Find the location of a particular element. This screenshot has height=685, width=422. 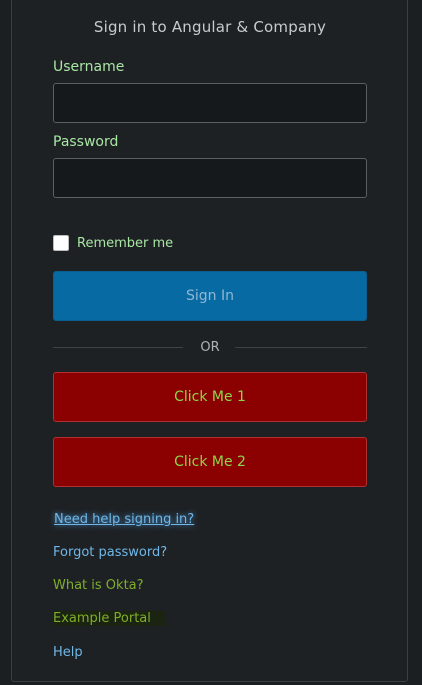

click-me-1-button: Click Me 1 is located at coordinates (210, 397).